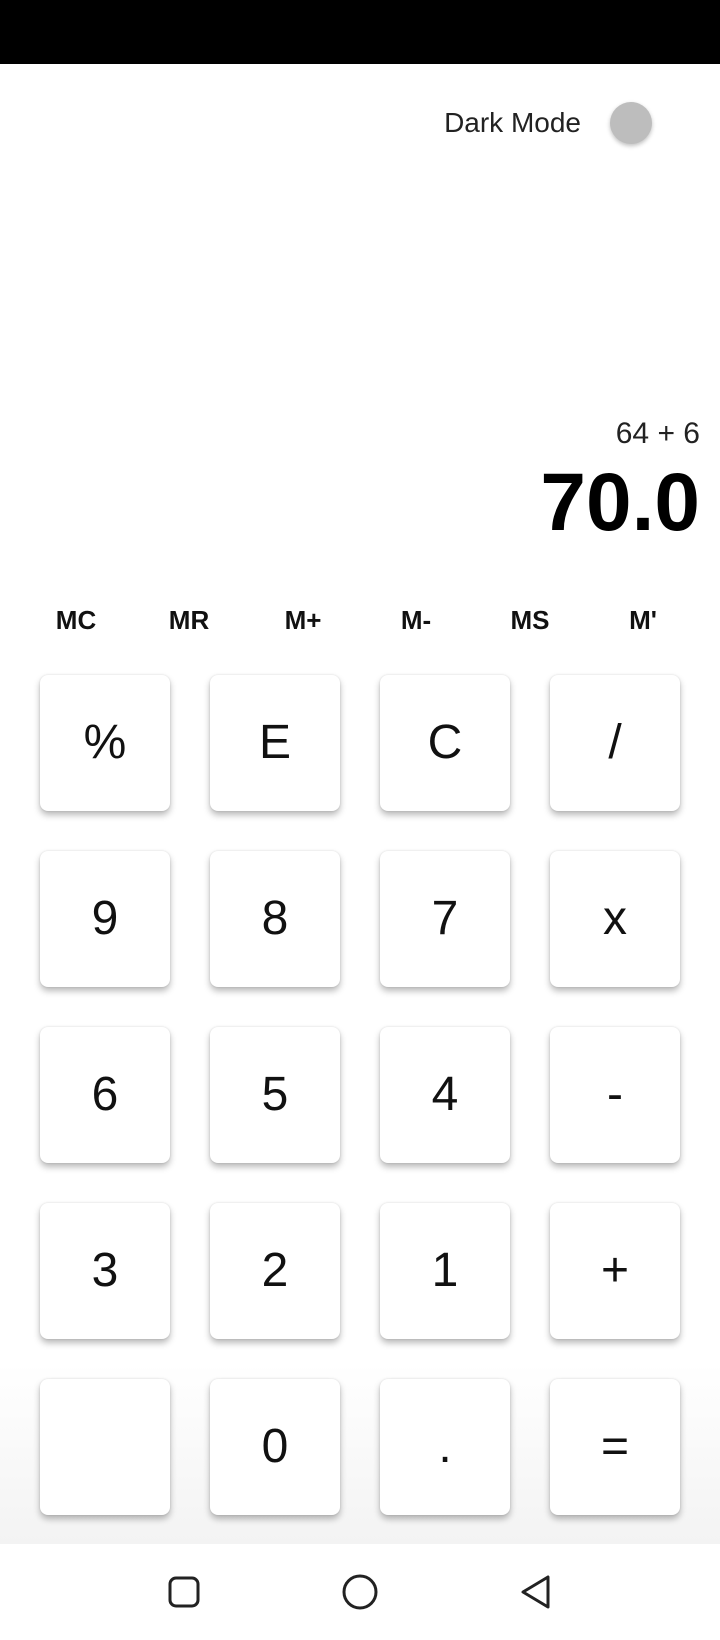 Image resolution: width=720 pixels, height=1640 pixels. I want to click on dark-mode-label: Dark Mode, so click(512, 122).